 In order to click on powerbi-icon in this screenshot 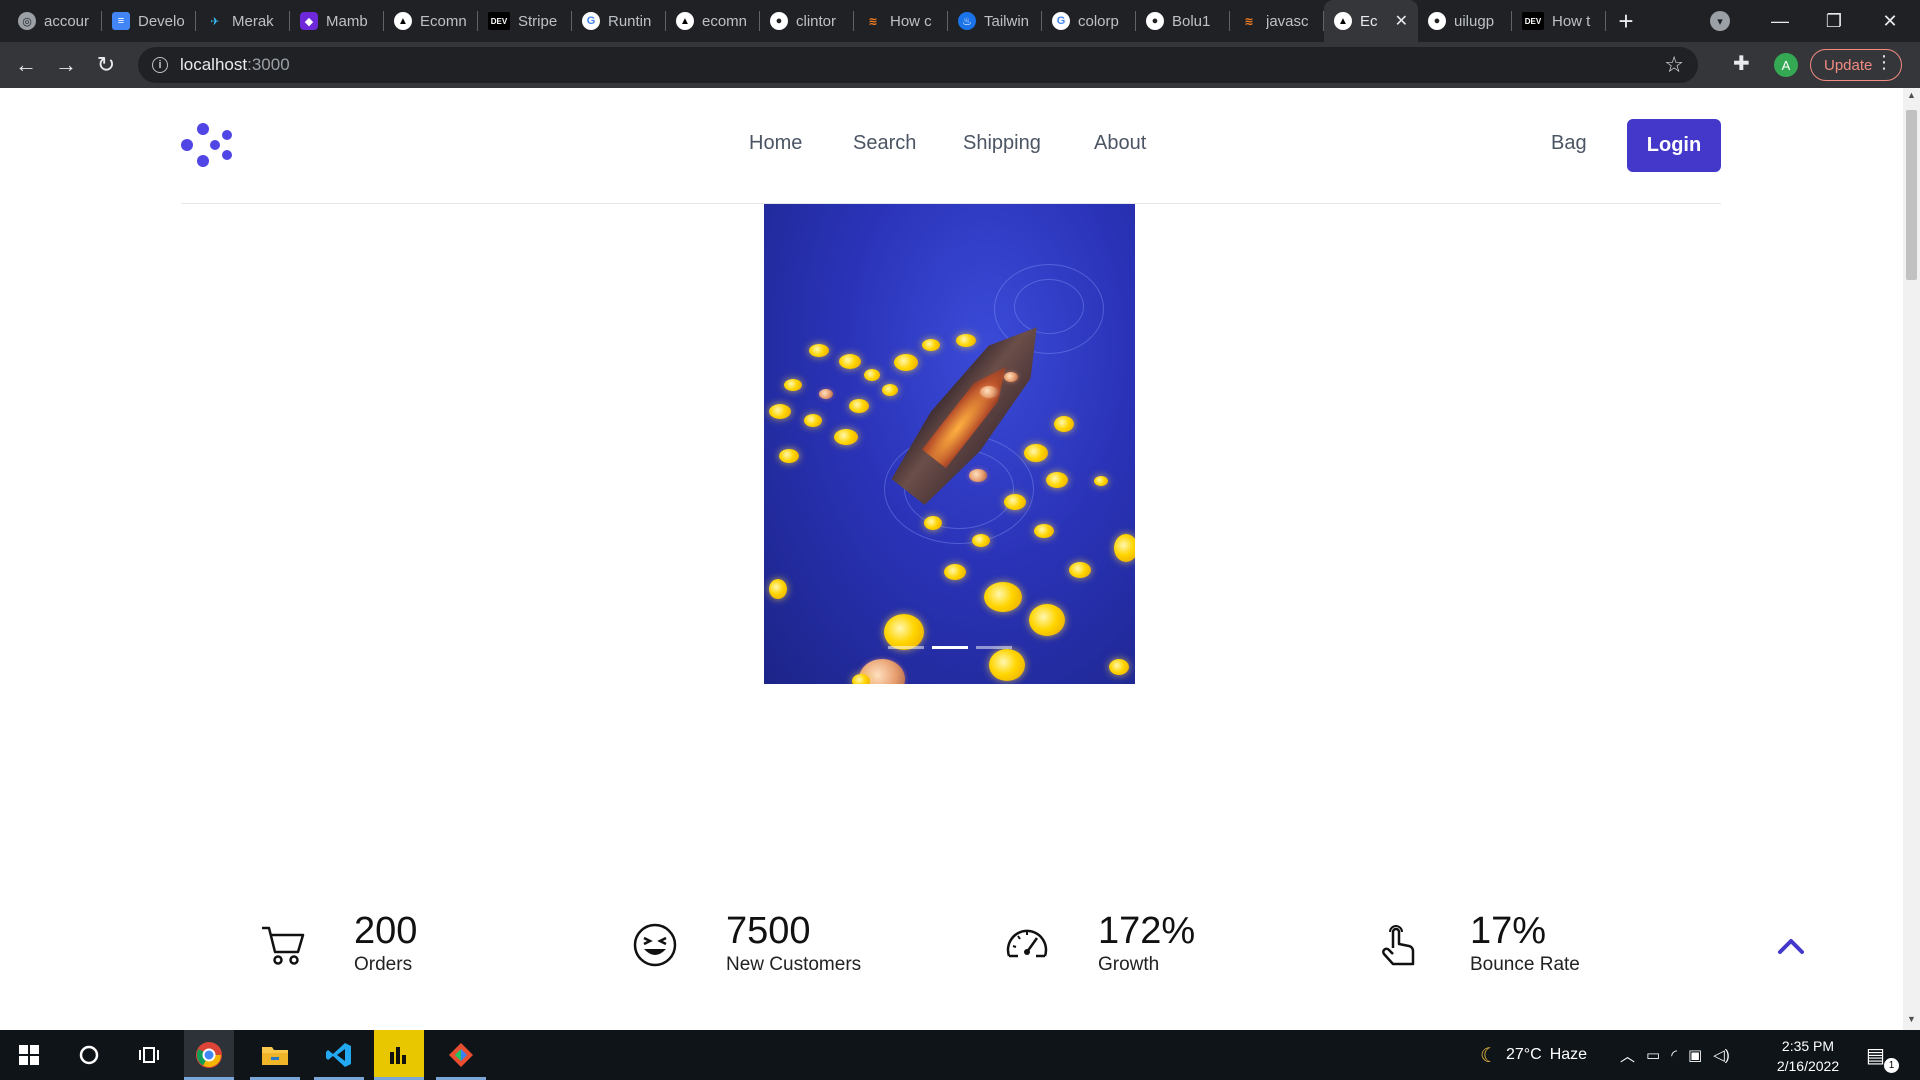, I will do `click(399, 1055)`.